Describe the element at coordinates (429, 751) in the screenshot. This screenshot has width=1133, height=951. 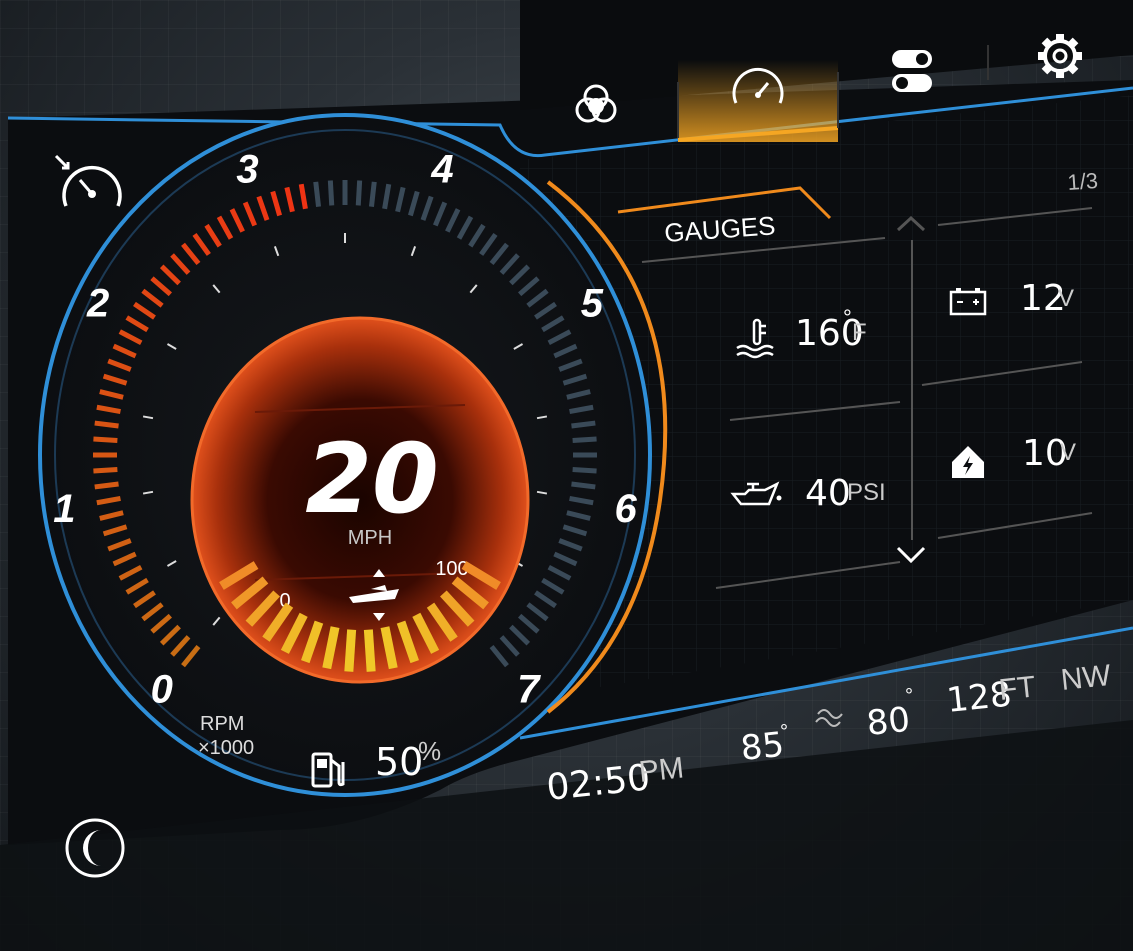
I see `fuel-unit: %` at that location.